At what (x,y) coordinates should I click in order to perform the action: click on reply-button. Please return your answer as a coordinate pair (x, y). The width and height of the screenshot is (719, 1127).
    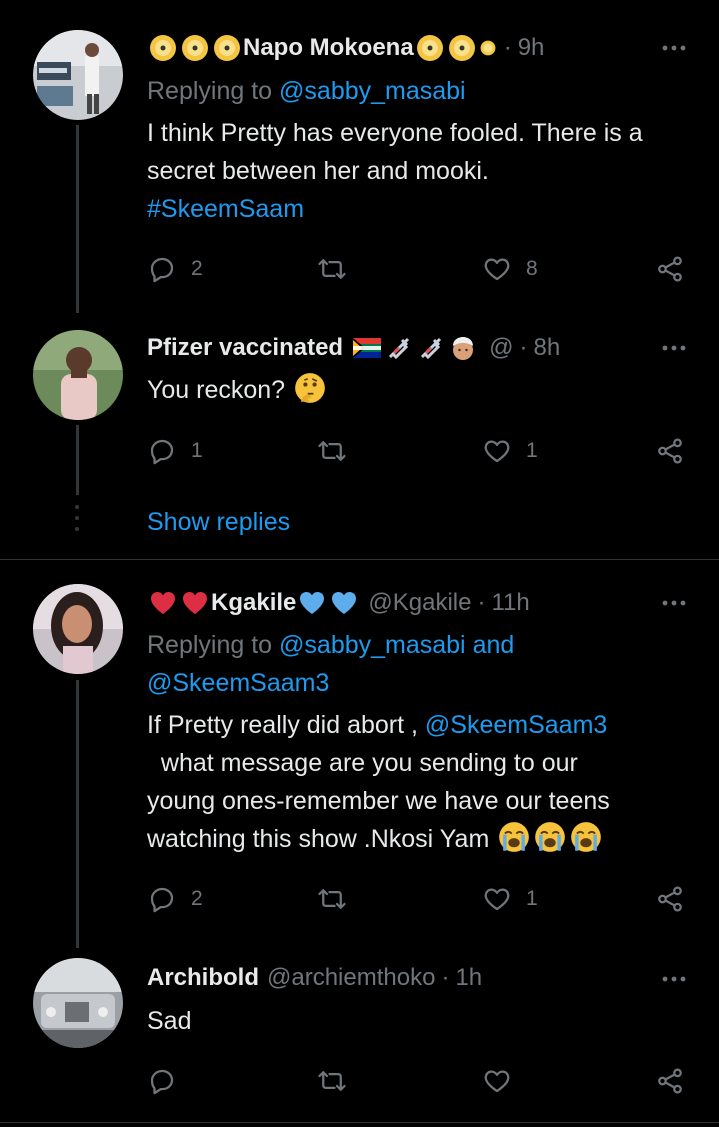
    Looking at the image, I should click on (169, 1081).